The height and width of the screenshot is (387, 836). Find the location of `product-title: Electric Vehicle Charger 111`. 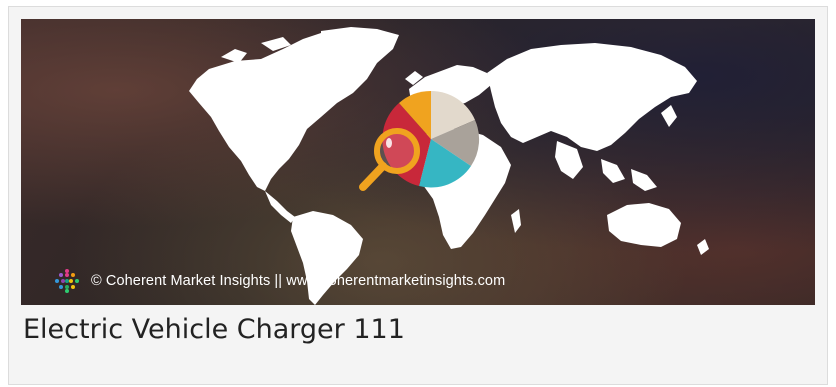

product-title: Electric Vehicle Charger 111 is located at coordinates (214, 329).